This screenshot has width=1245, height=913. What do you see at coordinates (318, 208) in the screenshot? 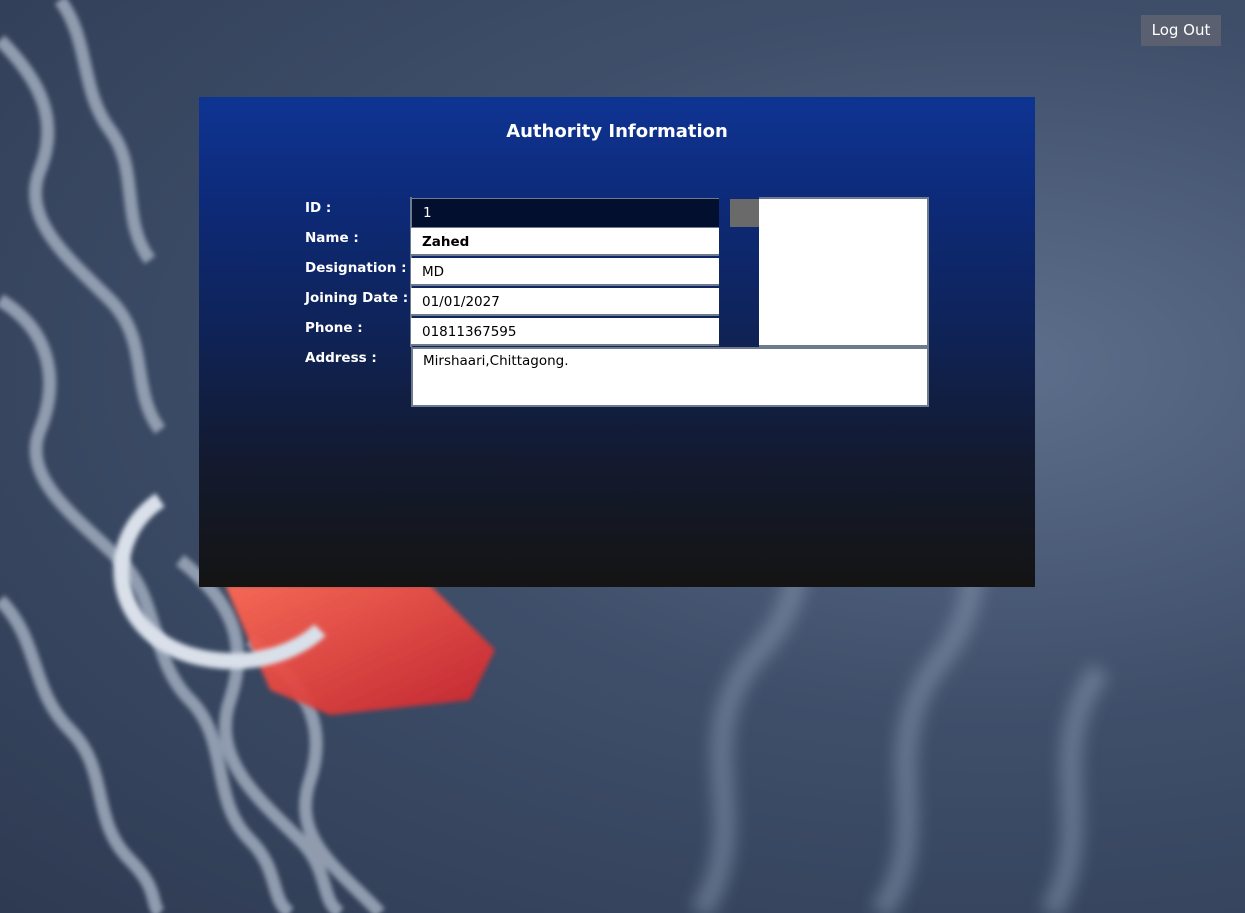
I see `id-label: ID :` at bounding box center [318, 208].